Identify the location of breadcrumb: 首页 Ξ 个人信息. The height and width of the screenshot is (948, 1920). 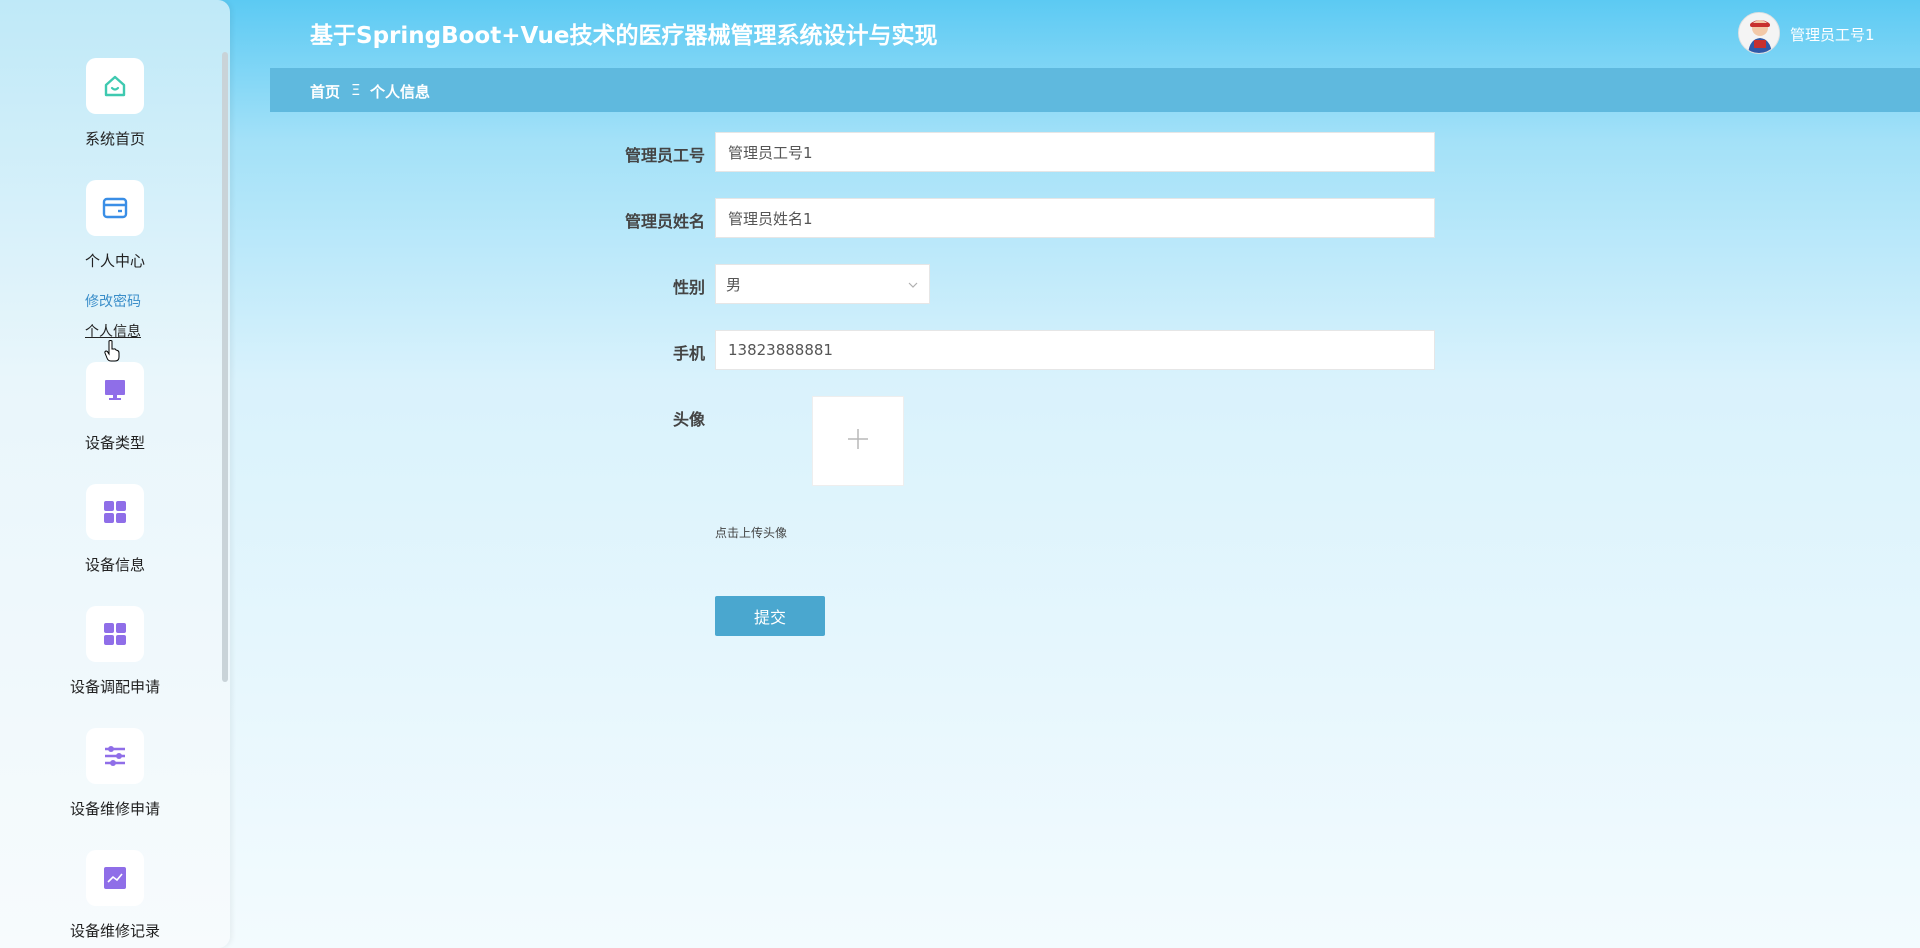
(1095, 90).